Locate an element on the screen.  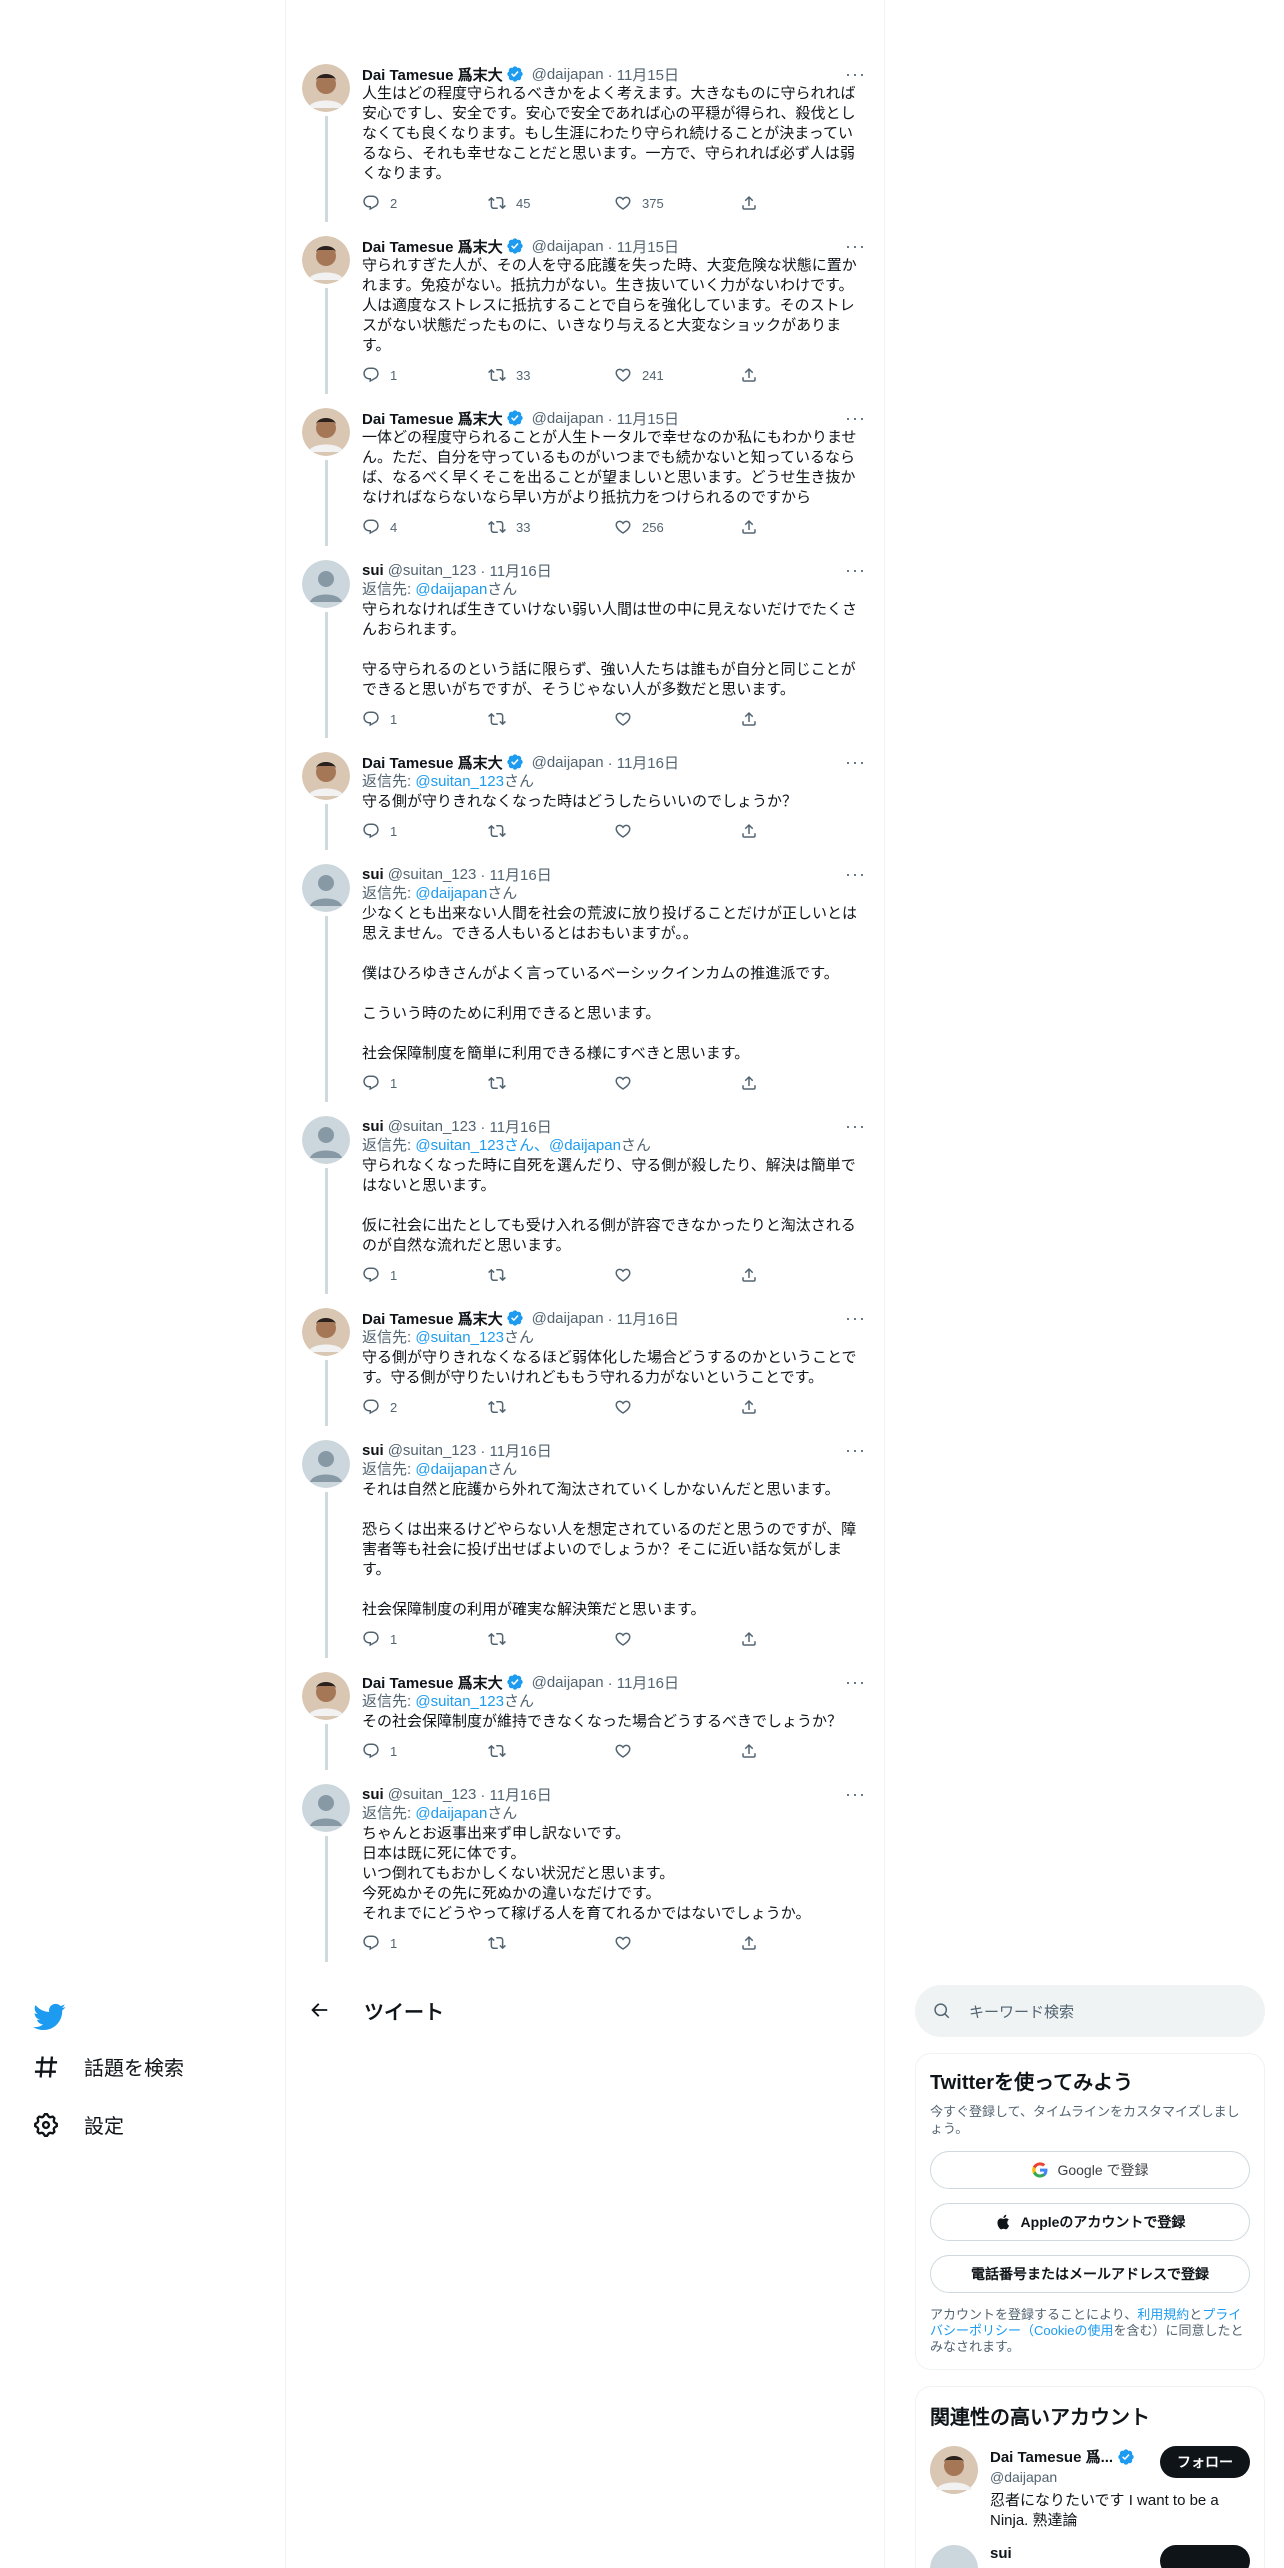
search-box: キーワード検索 is located at coordinates (1090, 2011).